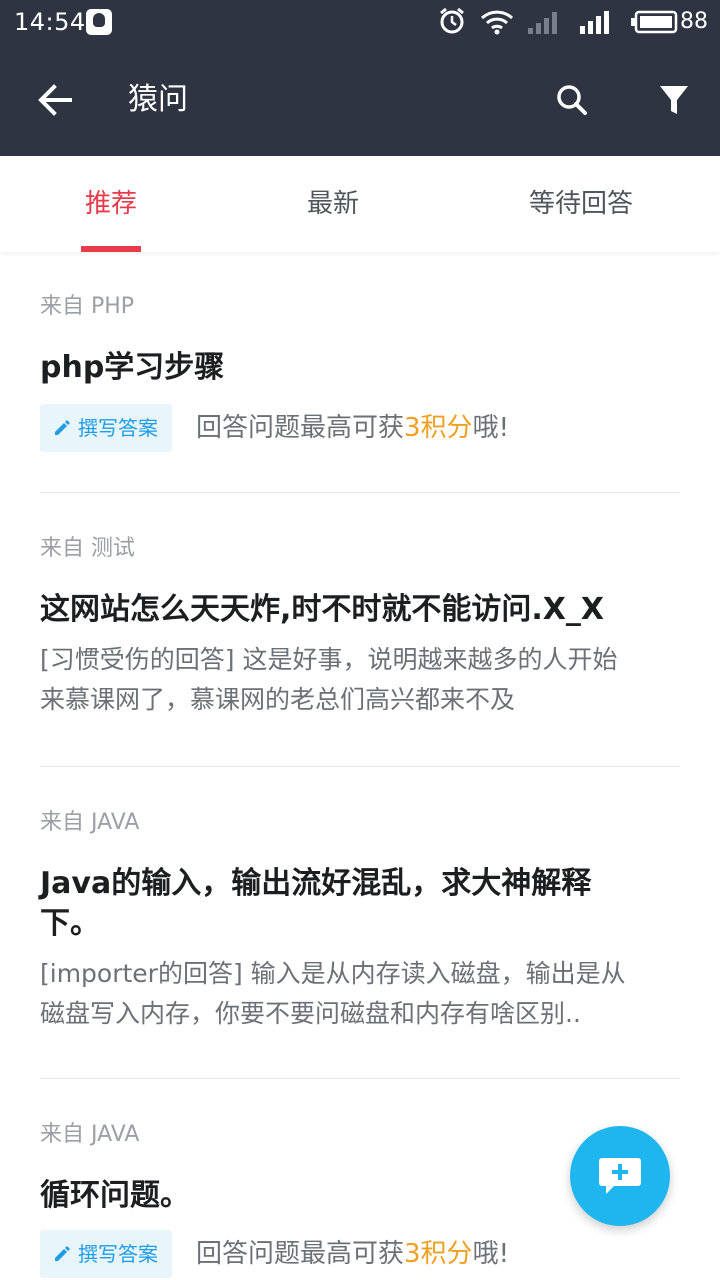 Image resolution: width=720 pixels, height=1280 pixels. Describe the element at coordinates (497, 22) in the screenshot. I see `wifi-icon` at that location.